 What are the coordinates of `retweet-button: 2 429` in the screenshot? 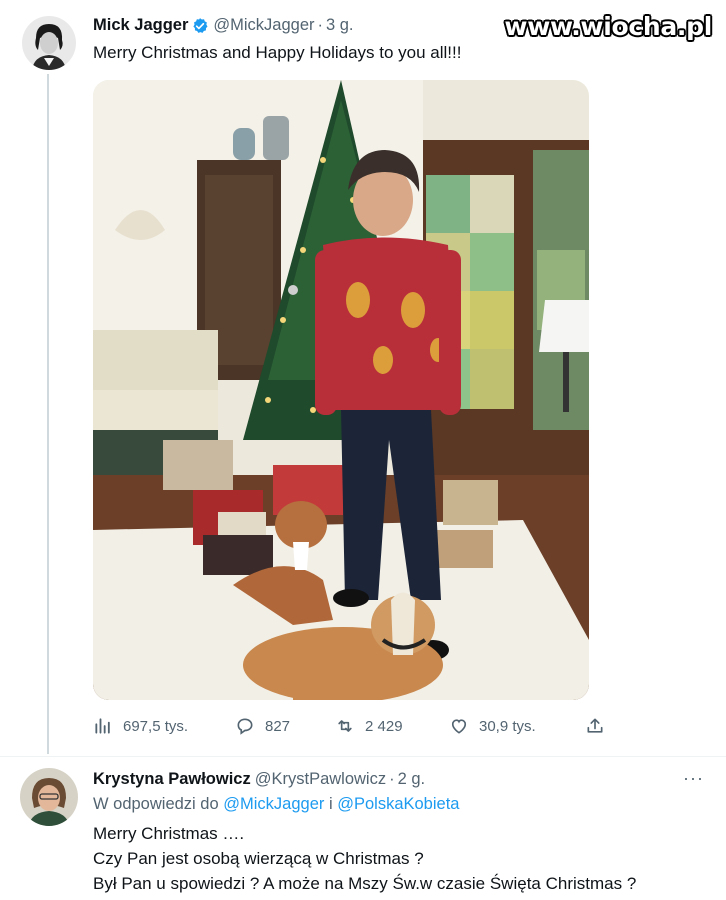 It's located at (369, 726).